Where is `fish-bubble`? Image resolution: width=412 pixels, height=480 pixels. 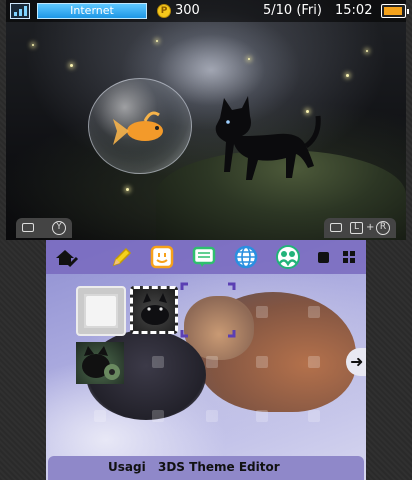
fish-bubble is located at coordinates (140, 126).